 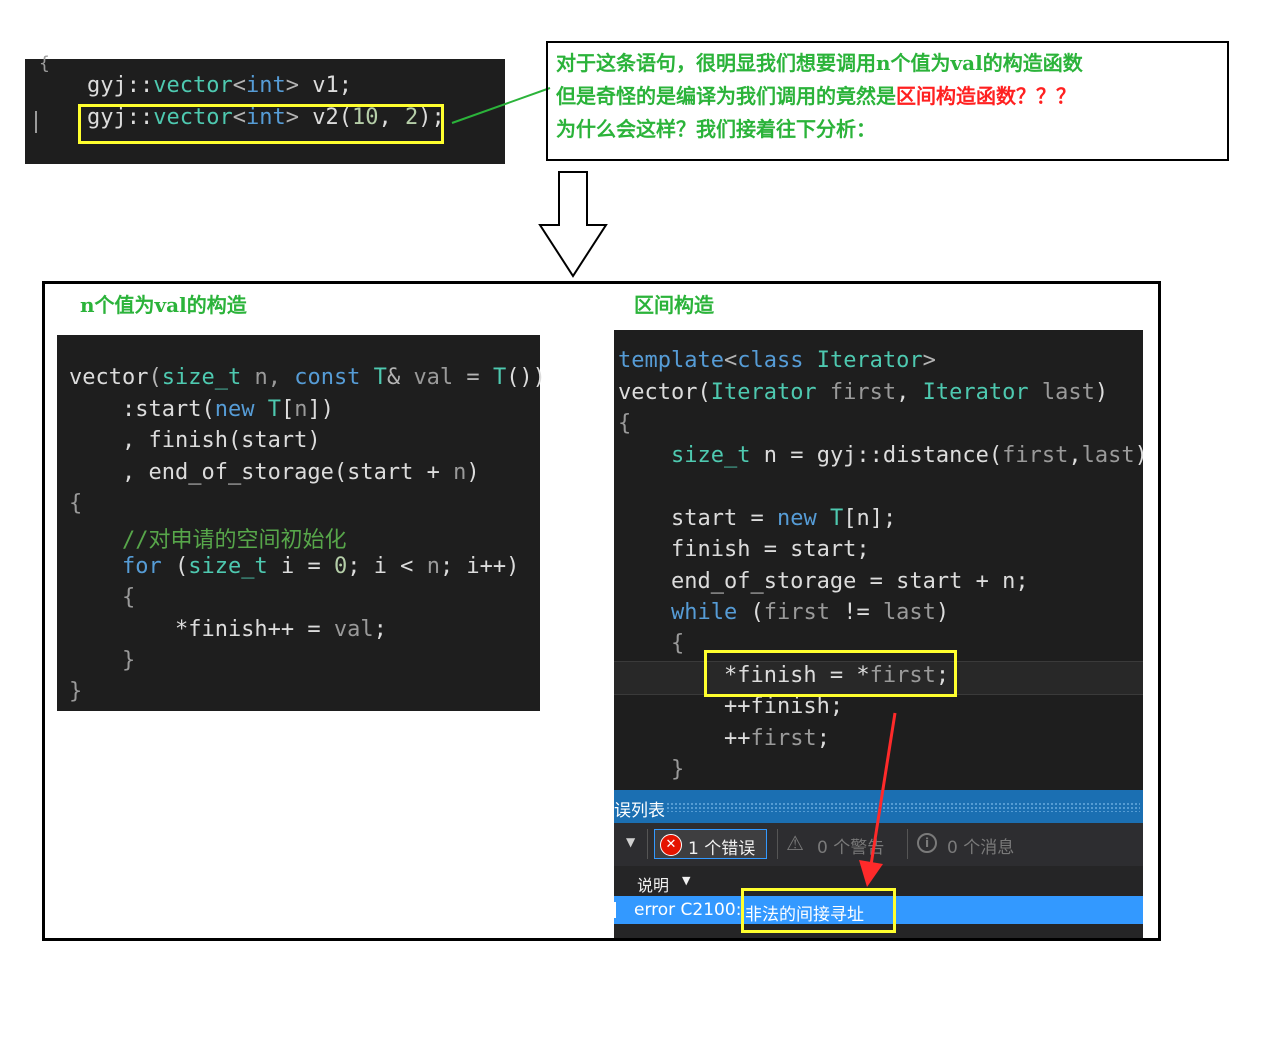 I want to click on error-message-highlight-box, so click(x=818, y=910).